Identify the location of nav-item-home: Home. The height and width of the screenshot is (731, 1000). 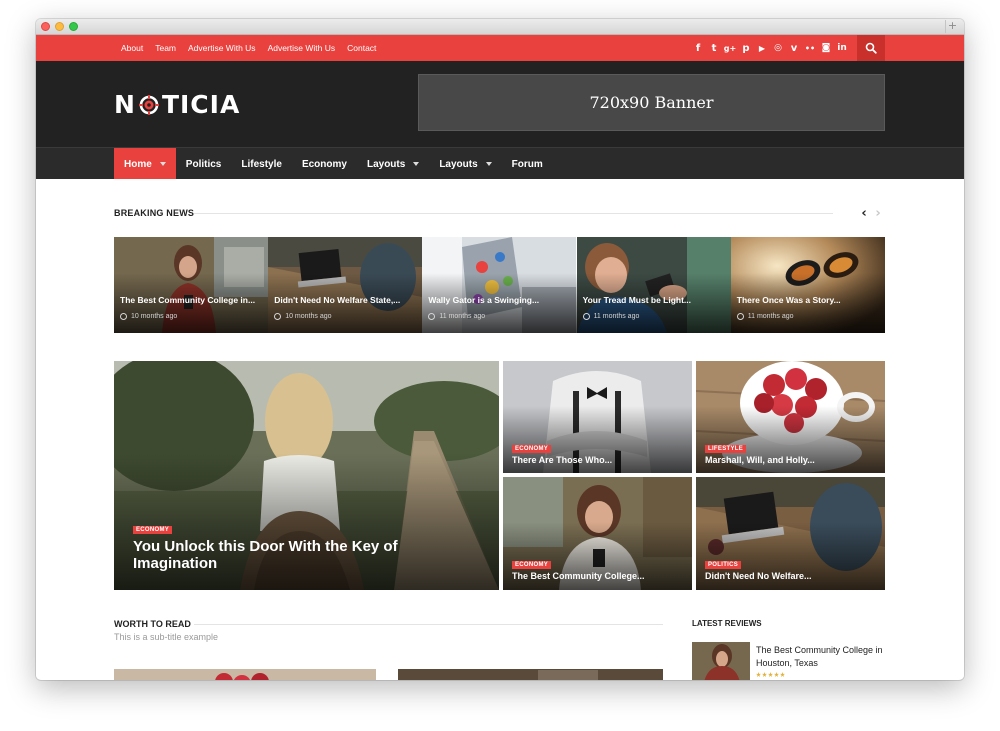
(145, 164).